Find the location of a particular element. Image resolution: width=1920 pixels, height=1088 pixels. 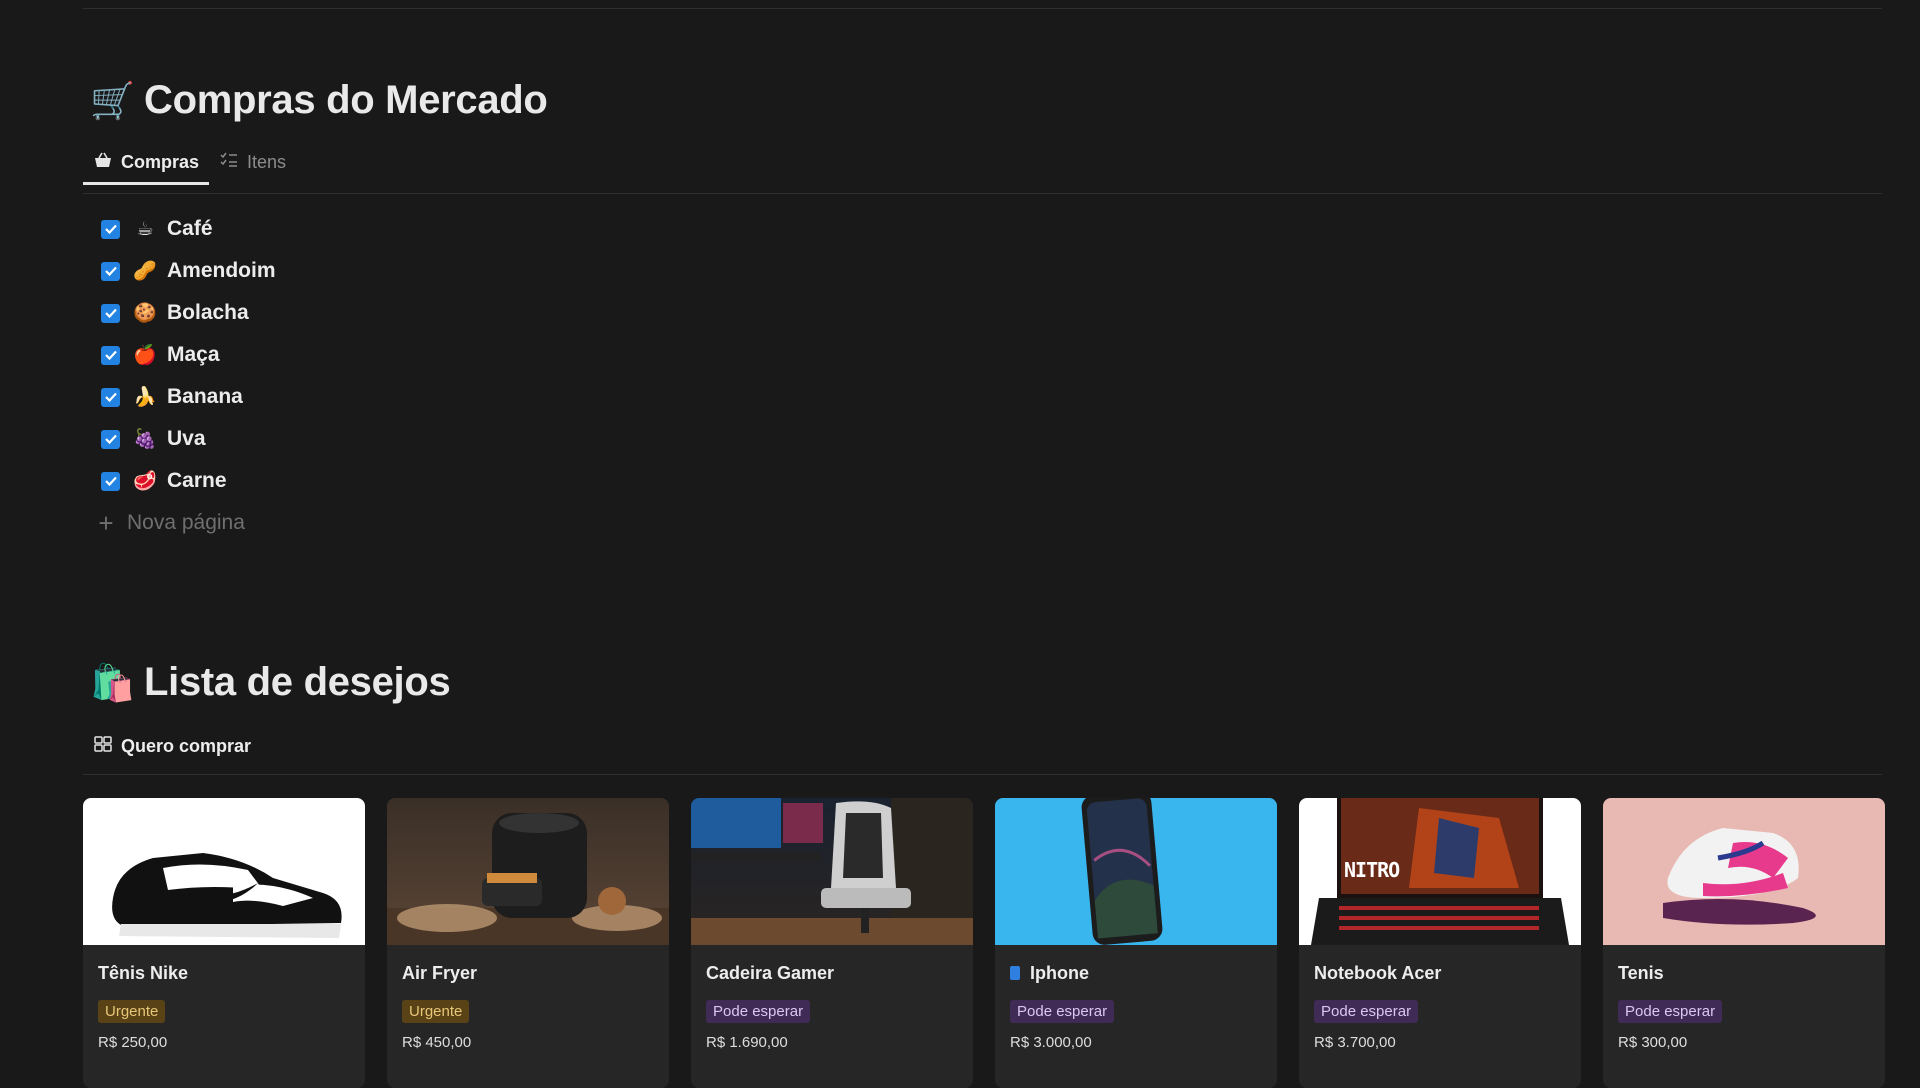

market-heading: 🛒 Compras do Mercado is located at coordinates (319, 100).